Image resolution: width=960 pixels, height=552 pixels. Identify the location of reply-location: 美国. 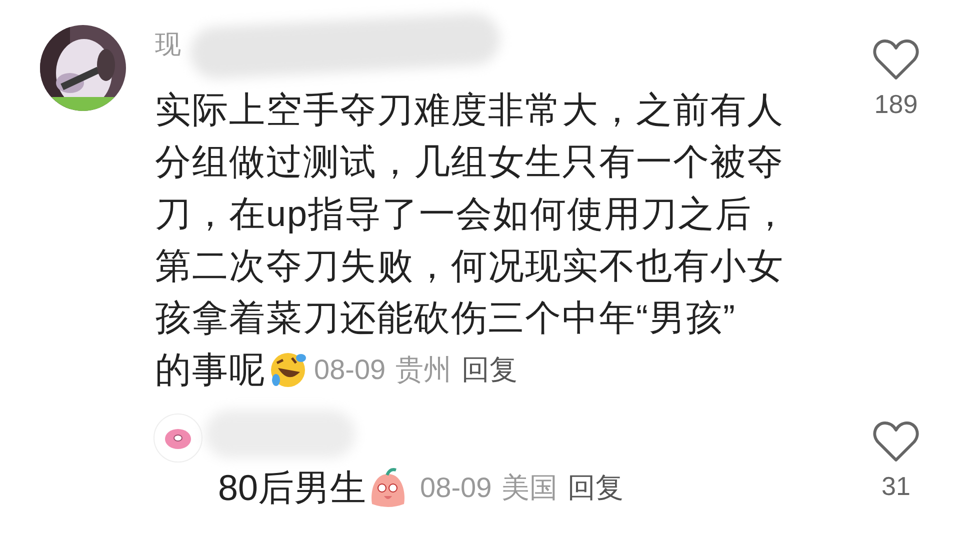
(530, 488).